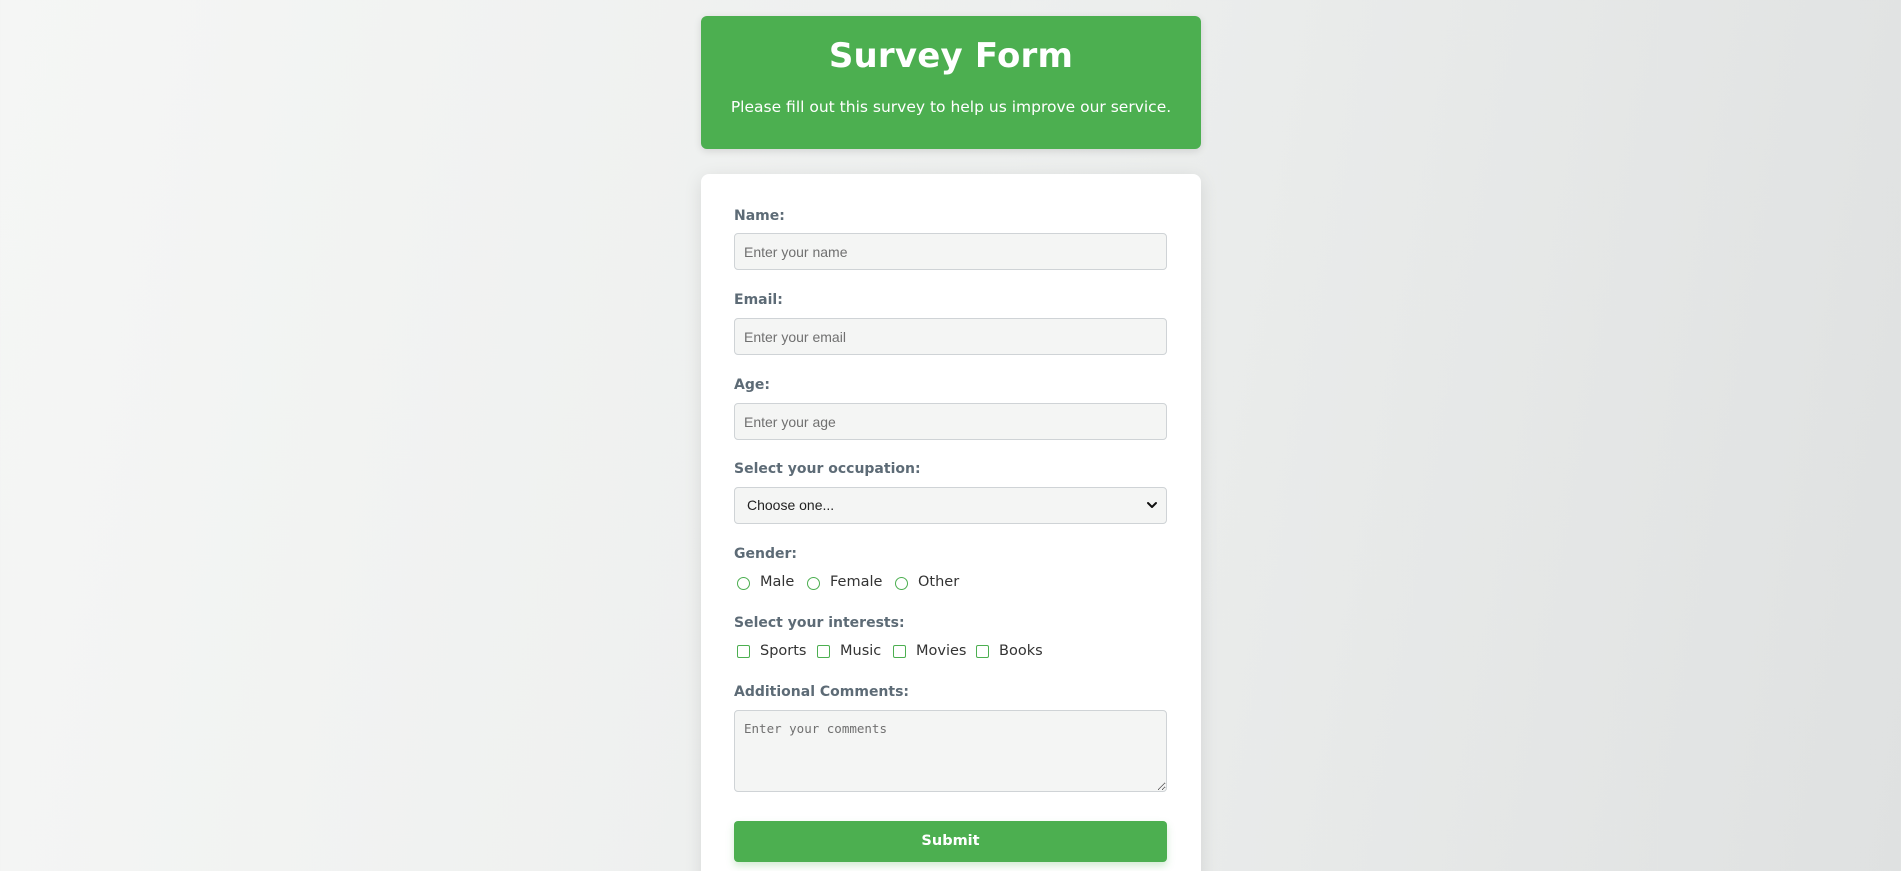 The height and width of the screenshot is (871, 1901). What do you see at coordinates (856, 582) in the screenshot?
I see `gender-option-label: Female` at bounding box center [856, 582].